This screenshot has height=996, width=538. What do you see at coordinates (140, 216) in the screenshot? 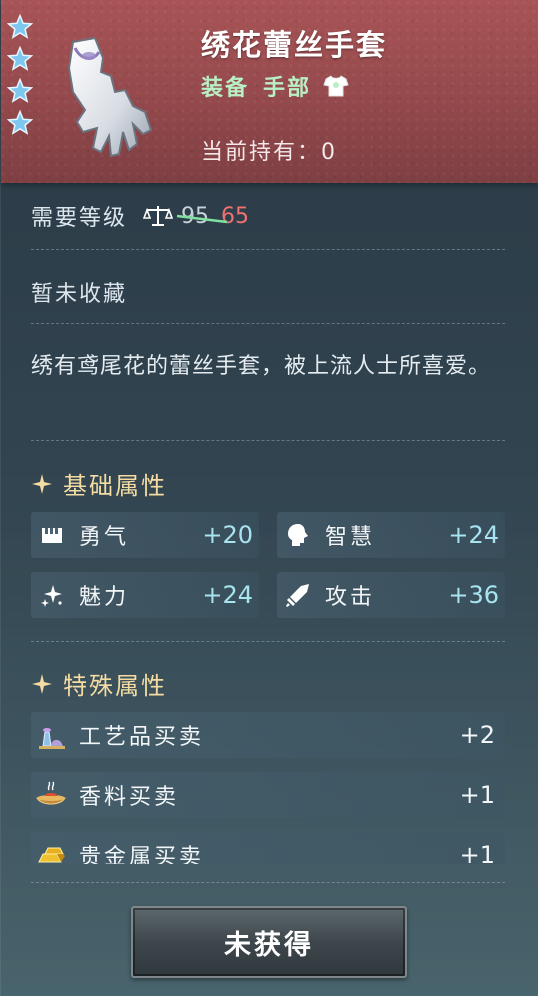
I see `level-requirement: 需要等级 95 65` at bounding box center [140, 216].